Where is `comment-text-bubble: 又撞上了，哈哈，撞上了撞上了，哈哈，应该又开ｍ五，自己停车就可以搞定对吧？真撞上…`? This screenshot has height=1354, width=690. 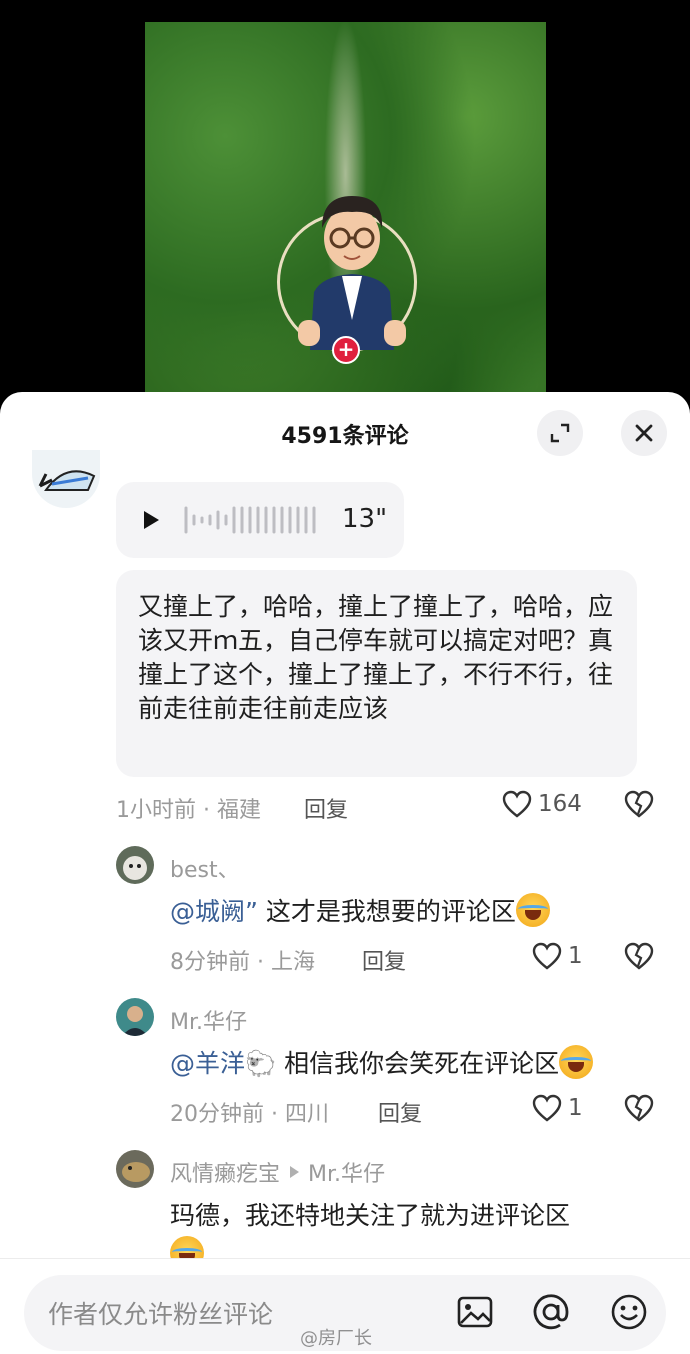 comment-text-bubble: 又撞上了，哈哈，撞上了撞上了，哈哈，应该又开ｍ五，自己停车就可以搞定对吧？真撞上… is located at coordinates (376, 673).